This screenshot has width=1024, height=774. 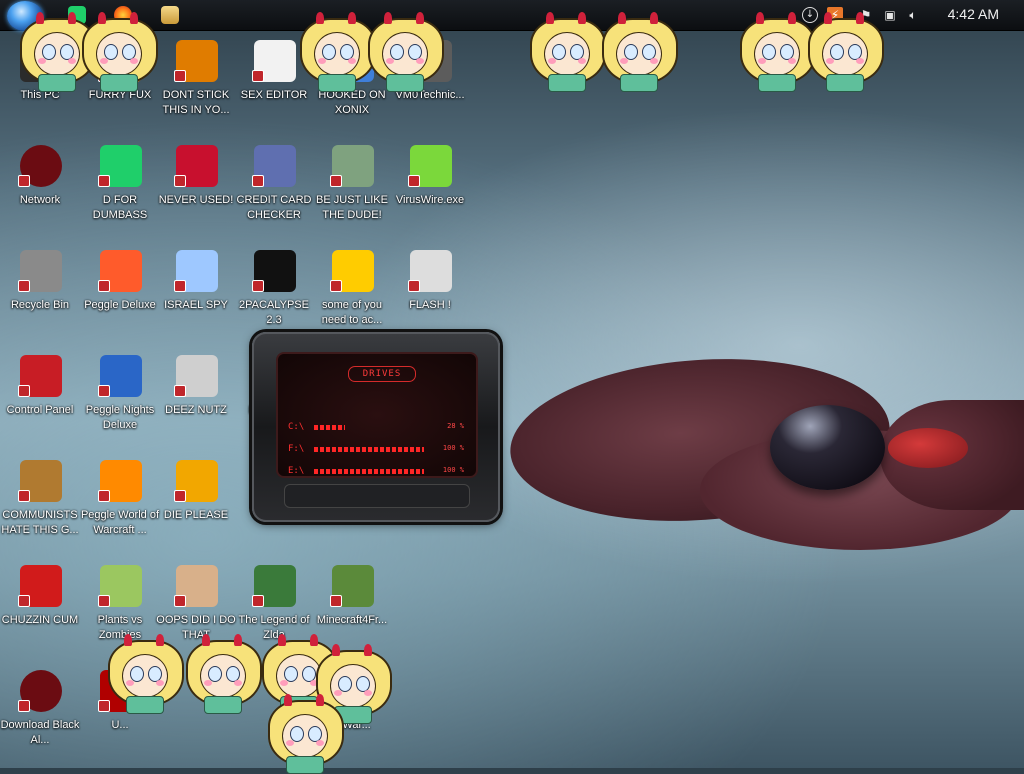 What do you see at coordinates (196, 410) in the screenshot?
I see `desktop-icon-label: DEEZ NUTZ` at bounding box center [196, 410].